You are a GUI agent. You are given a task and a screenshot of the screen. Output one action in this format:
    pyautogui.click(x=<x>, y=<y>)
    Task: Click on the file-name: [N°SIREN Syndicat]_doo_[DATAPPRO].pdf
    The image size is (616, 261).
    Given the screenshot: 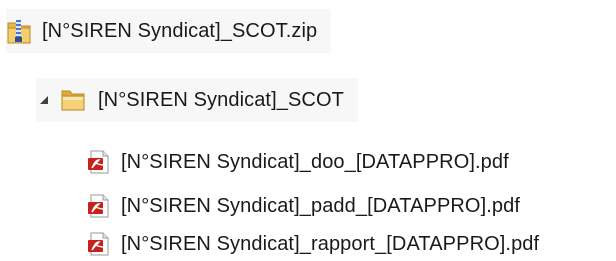 What is the action you would take?
    pyautogui.click(x=315, y=162)
    